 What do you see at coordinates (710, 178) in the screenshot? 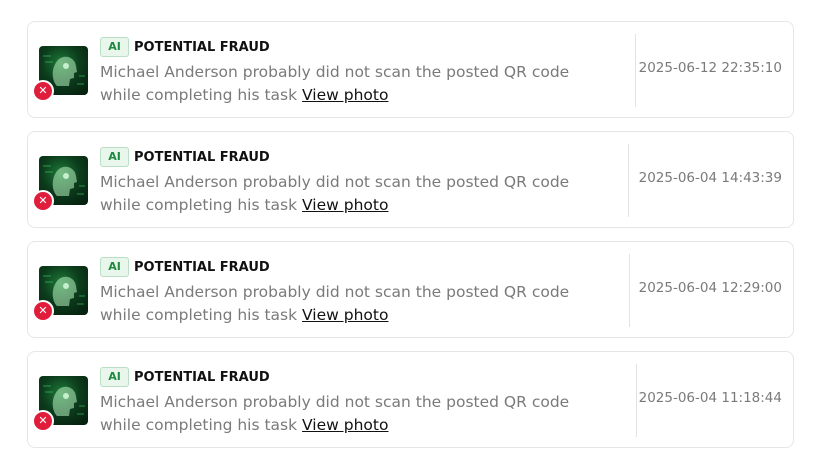
I see `timestamp: 2025-06-04 14:43:39` at bounding box center [710, 178].